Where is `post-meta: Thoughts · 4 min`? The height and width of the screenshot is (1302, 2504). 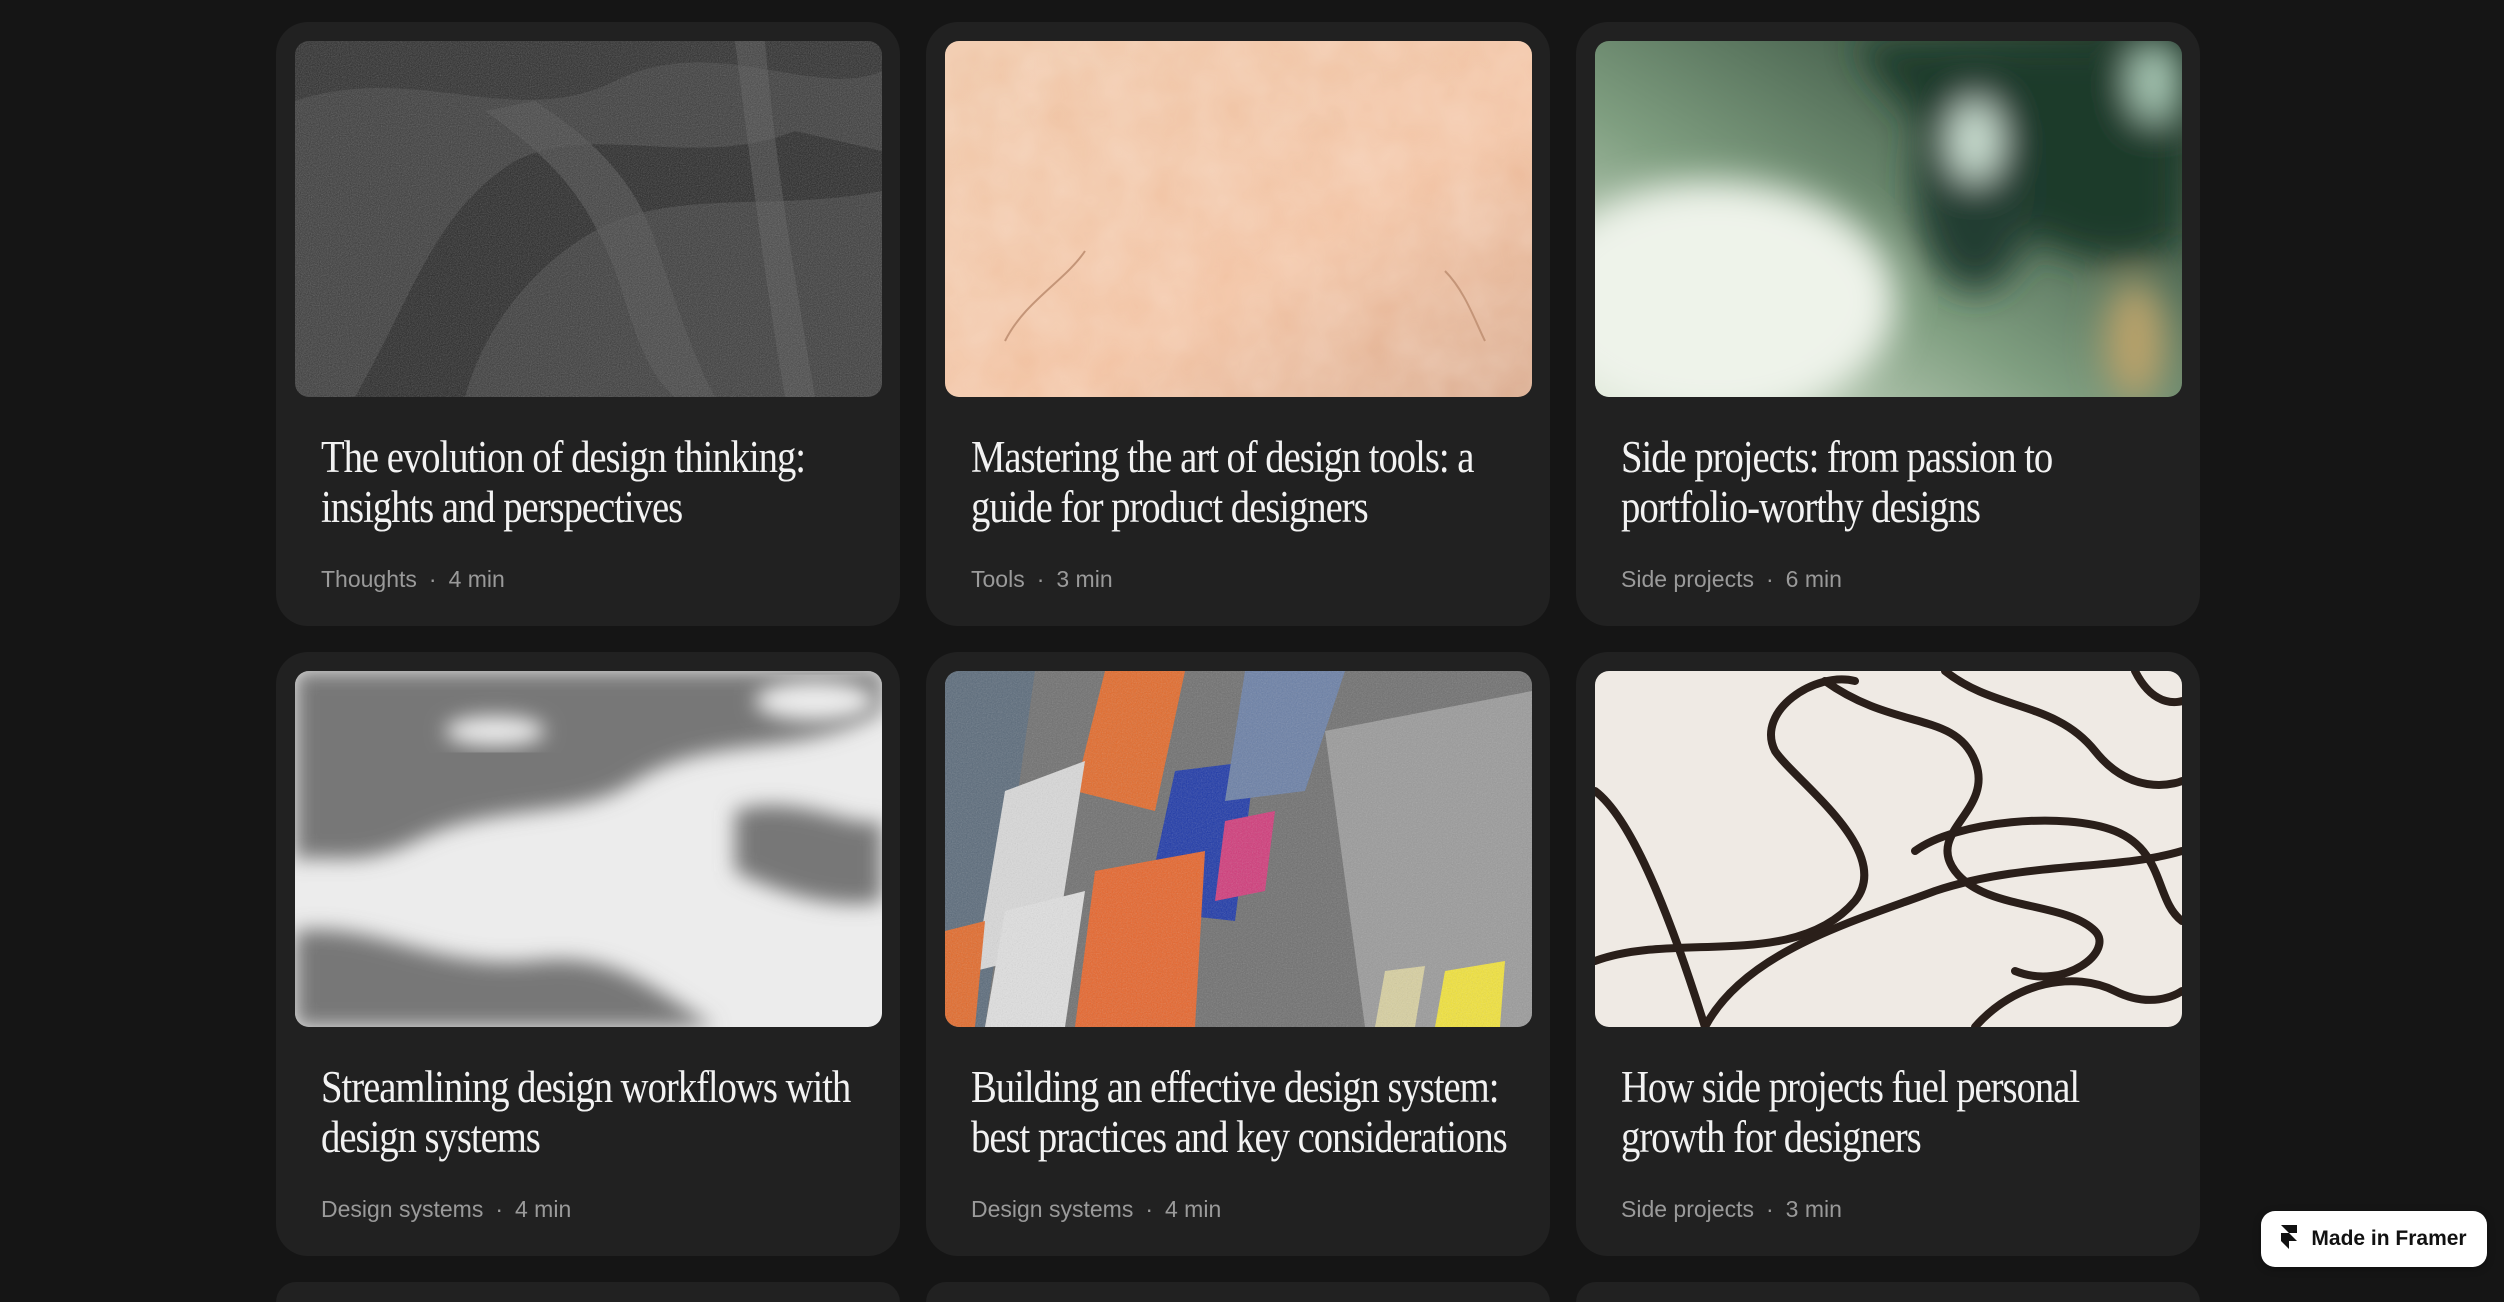 post-meta: Thoughts · 4 min is located at coordinates (413, 579).